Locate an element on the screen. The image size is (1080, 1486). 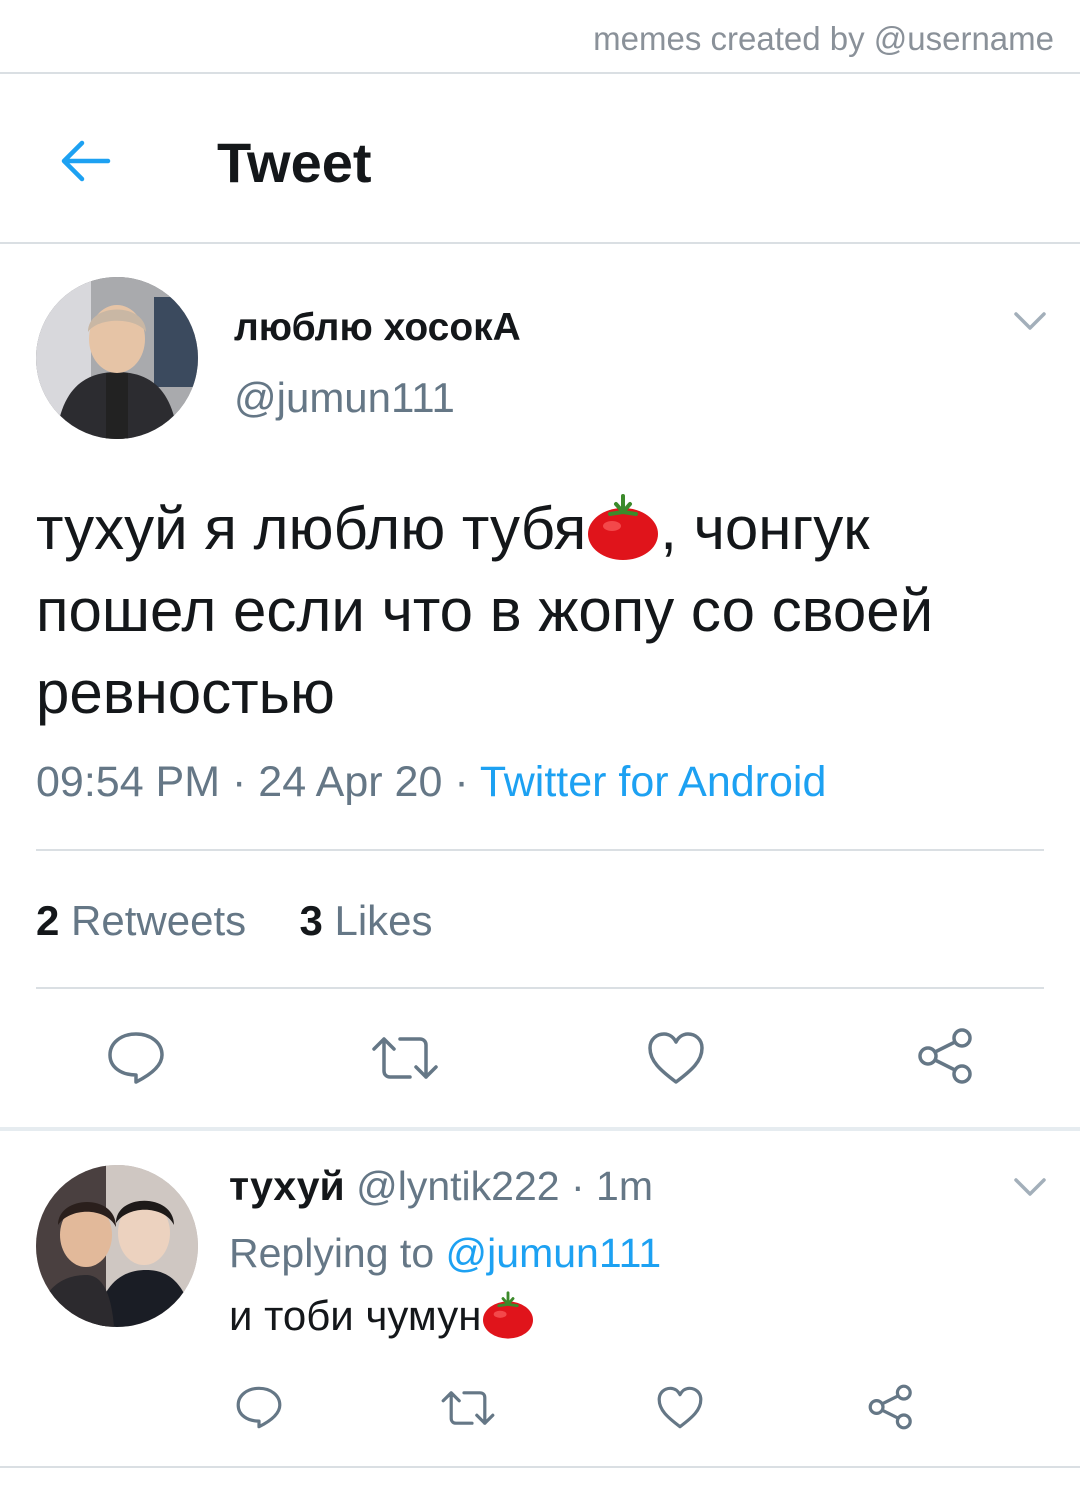
reply-button is located at coordinates (136, 1058).